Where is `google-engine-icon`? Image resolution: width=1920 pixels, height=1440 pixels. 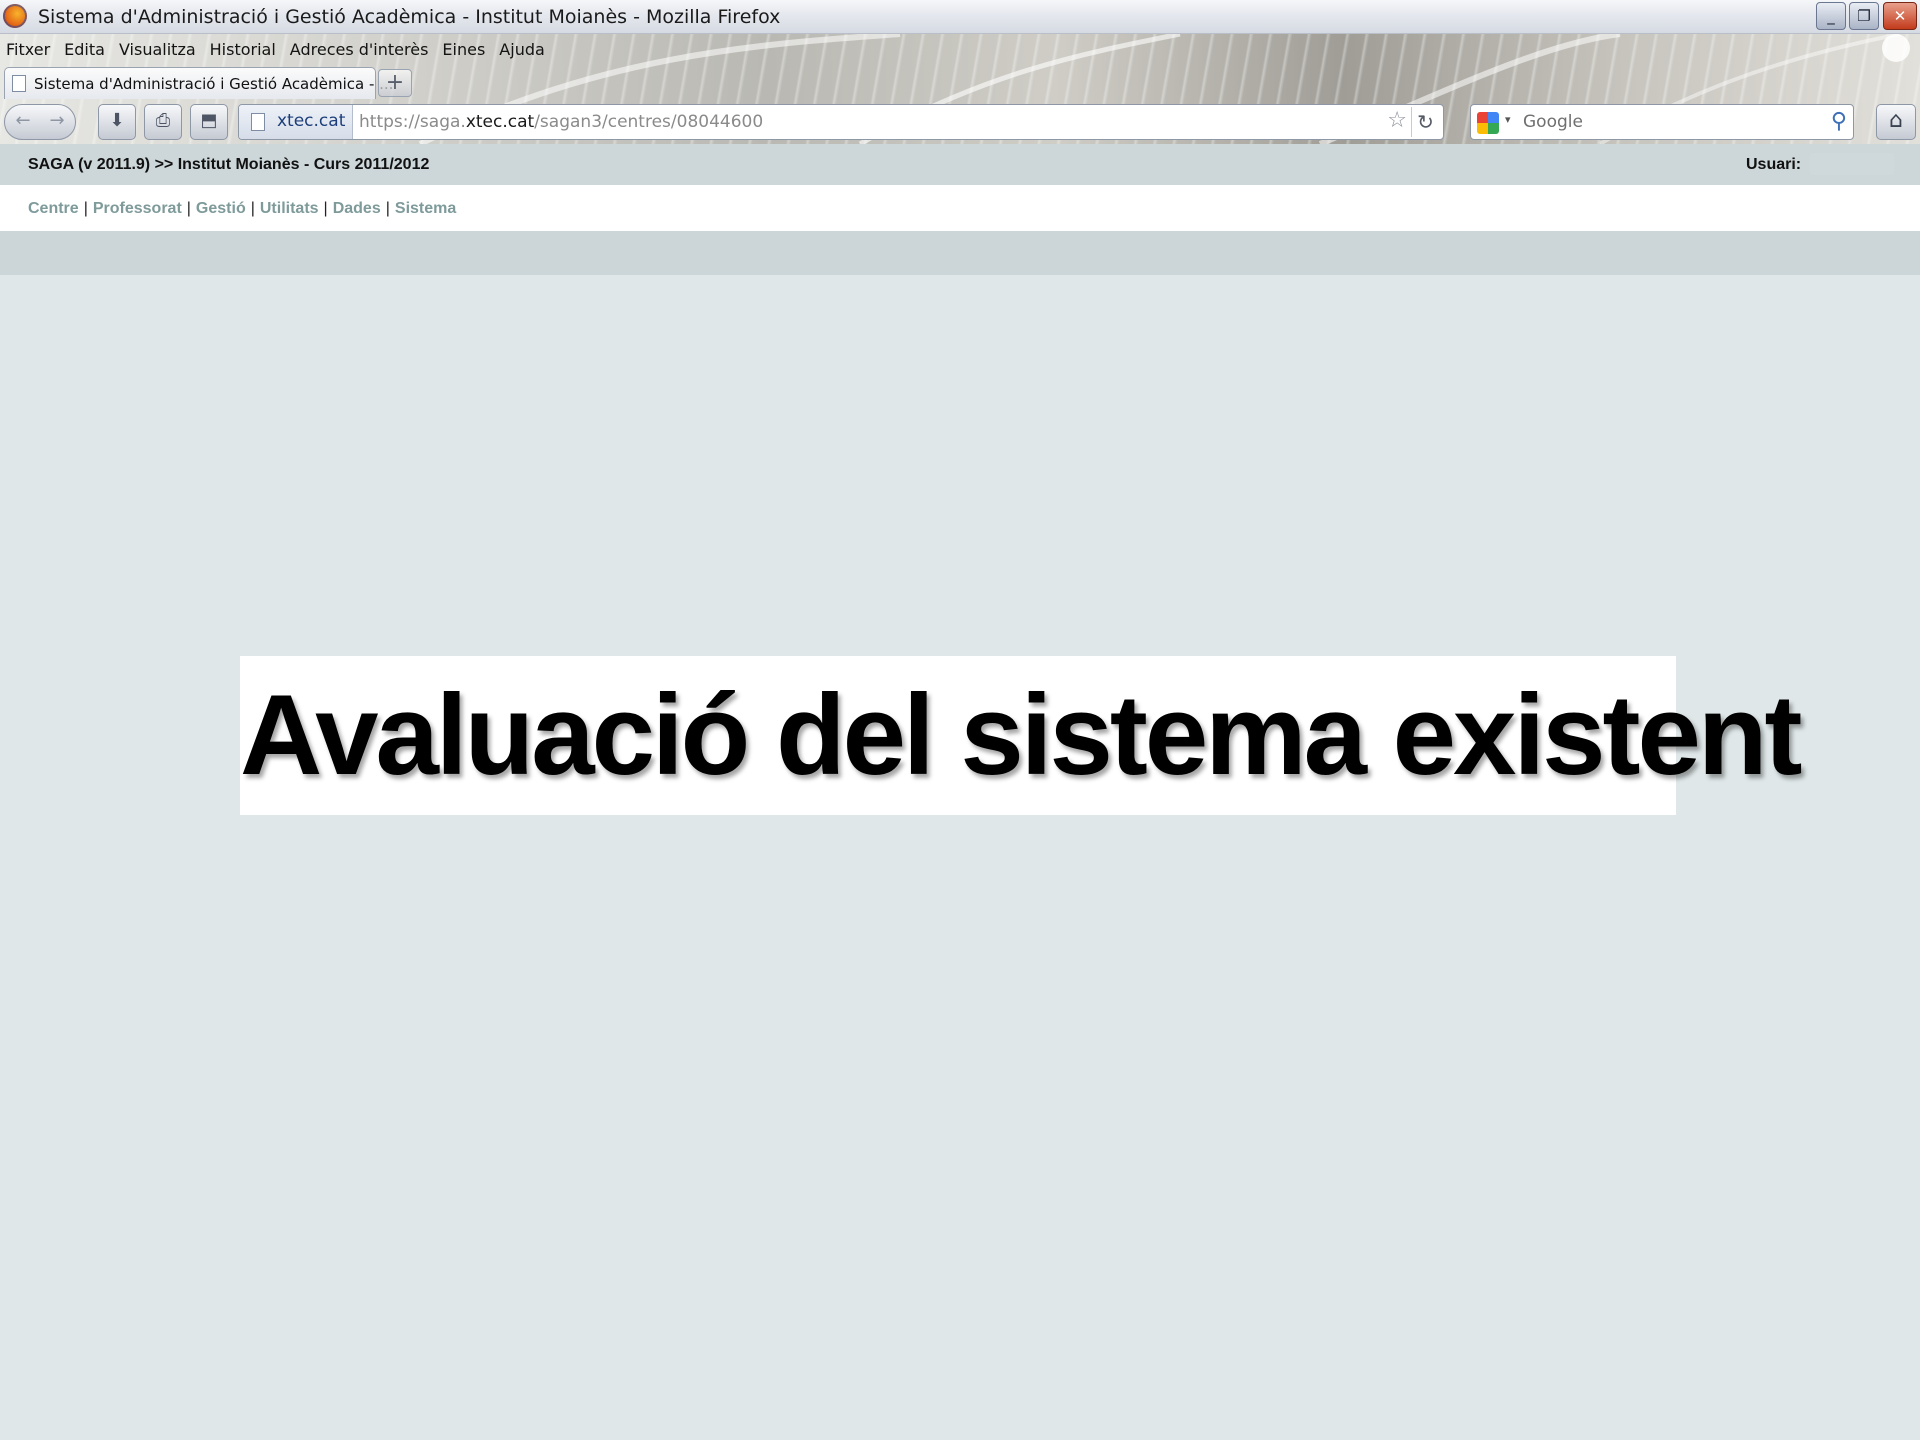 google-engine-icon is located at coordinates (1488, 123).